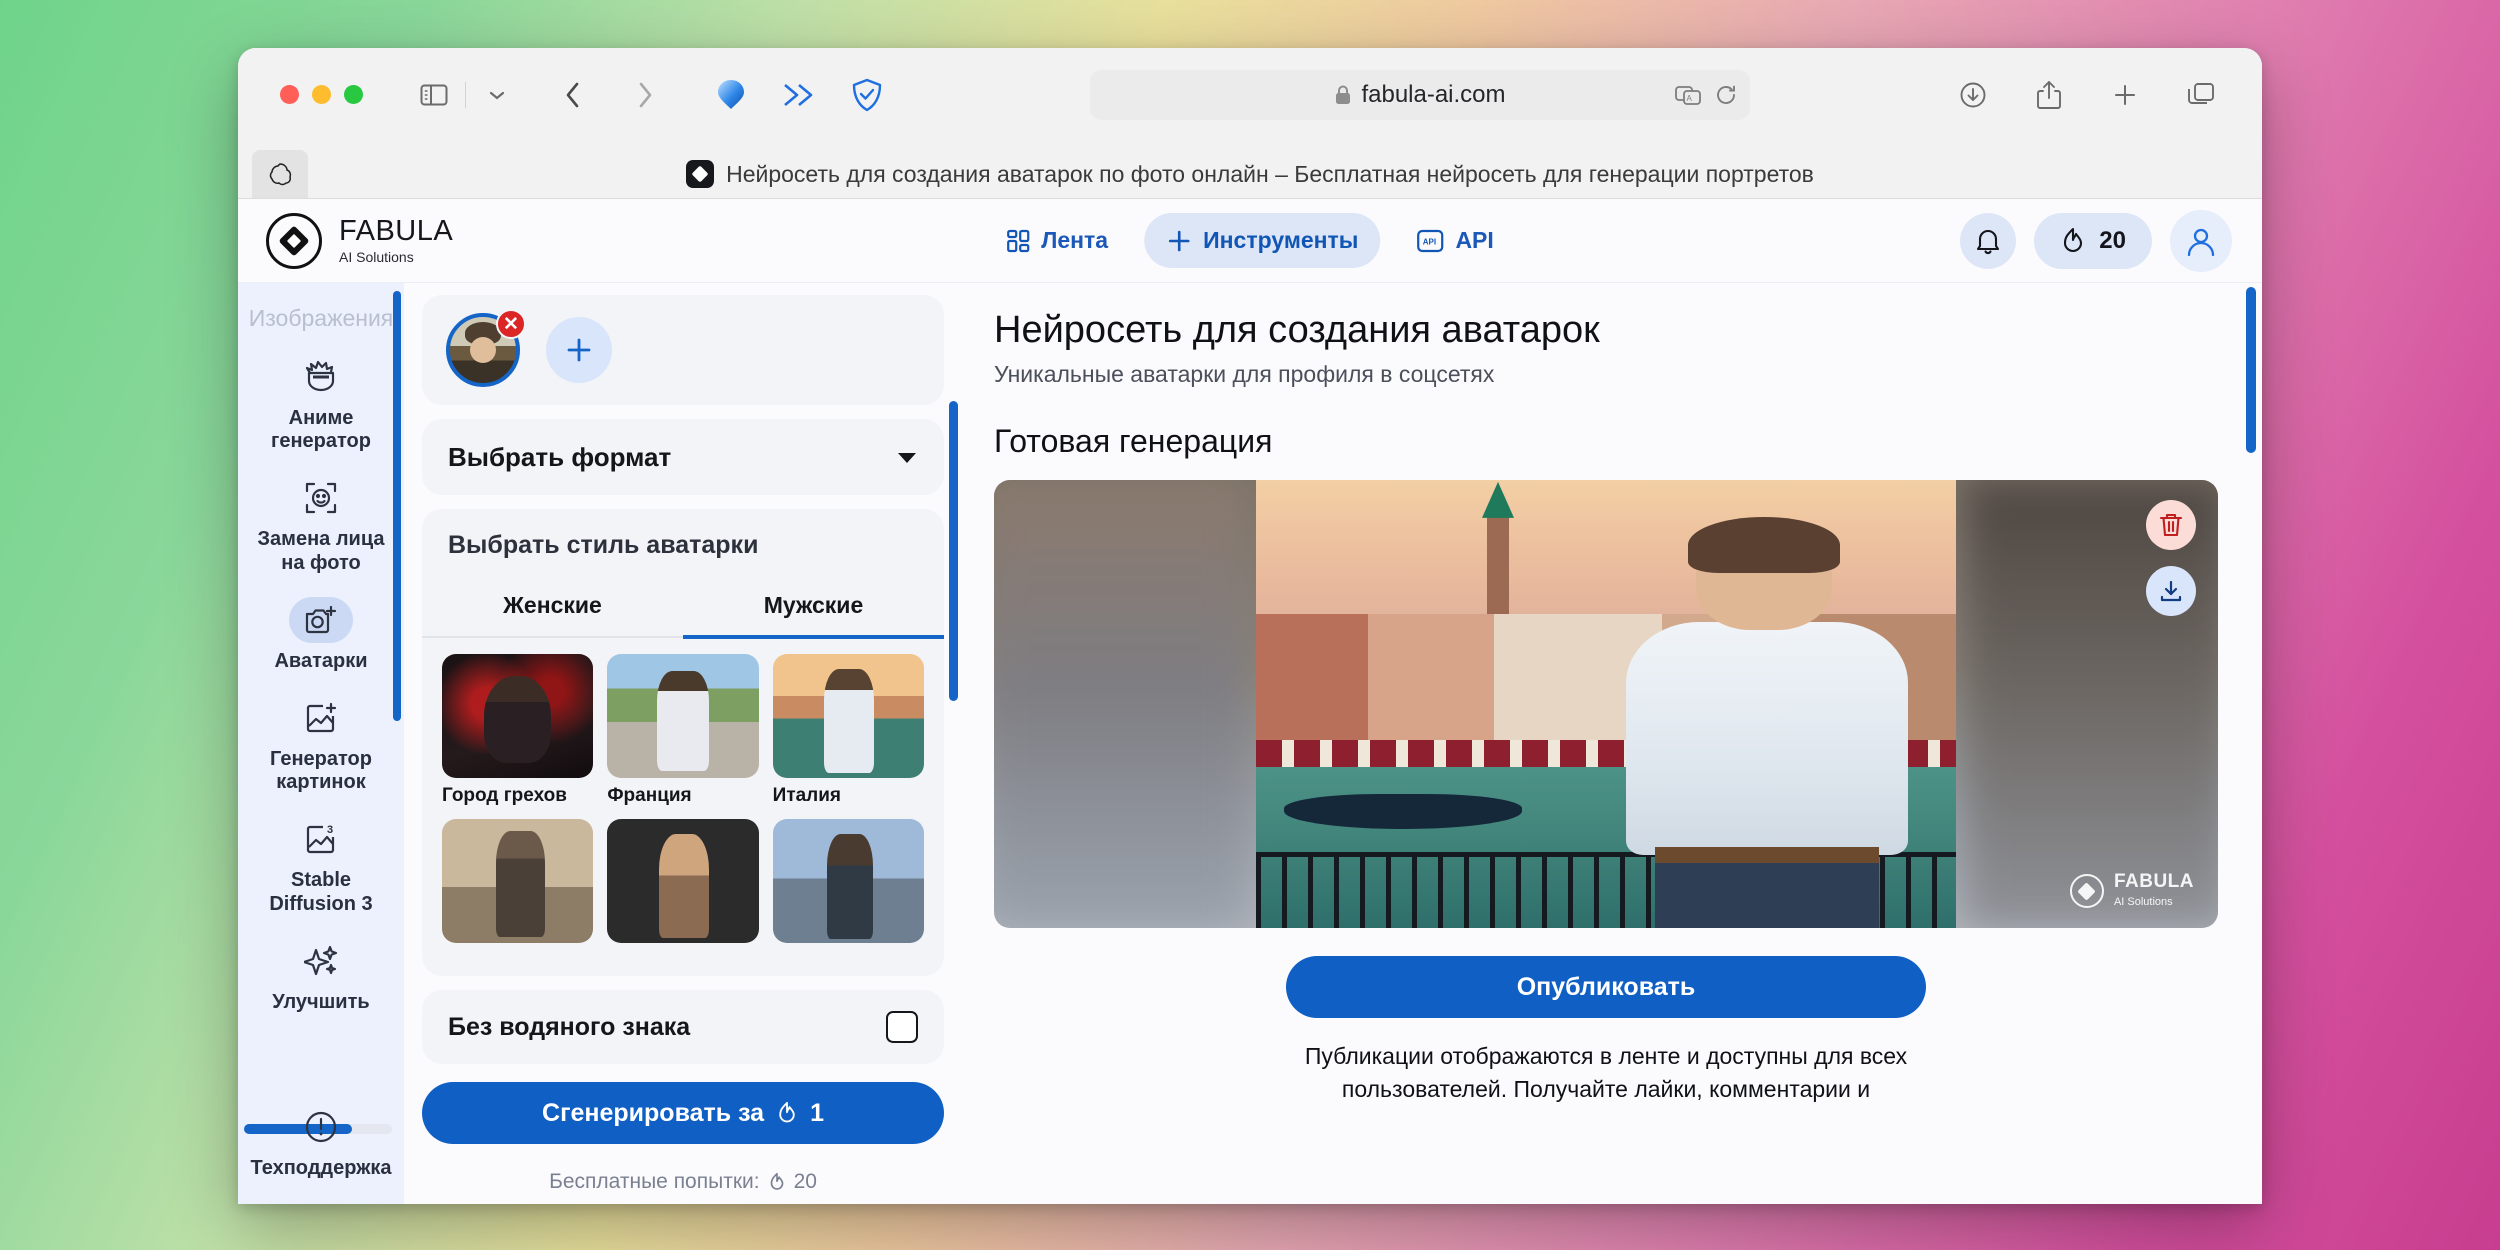 This screenshot has height=1250, width=2500. I want to click on reload-icon, so click(1726, 95).